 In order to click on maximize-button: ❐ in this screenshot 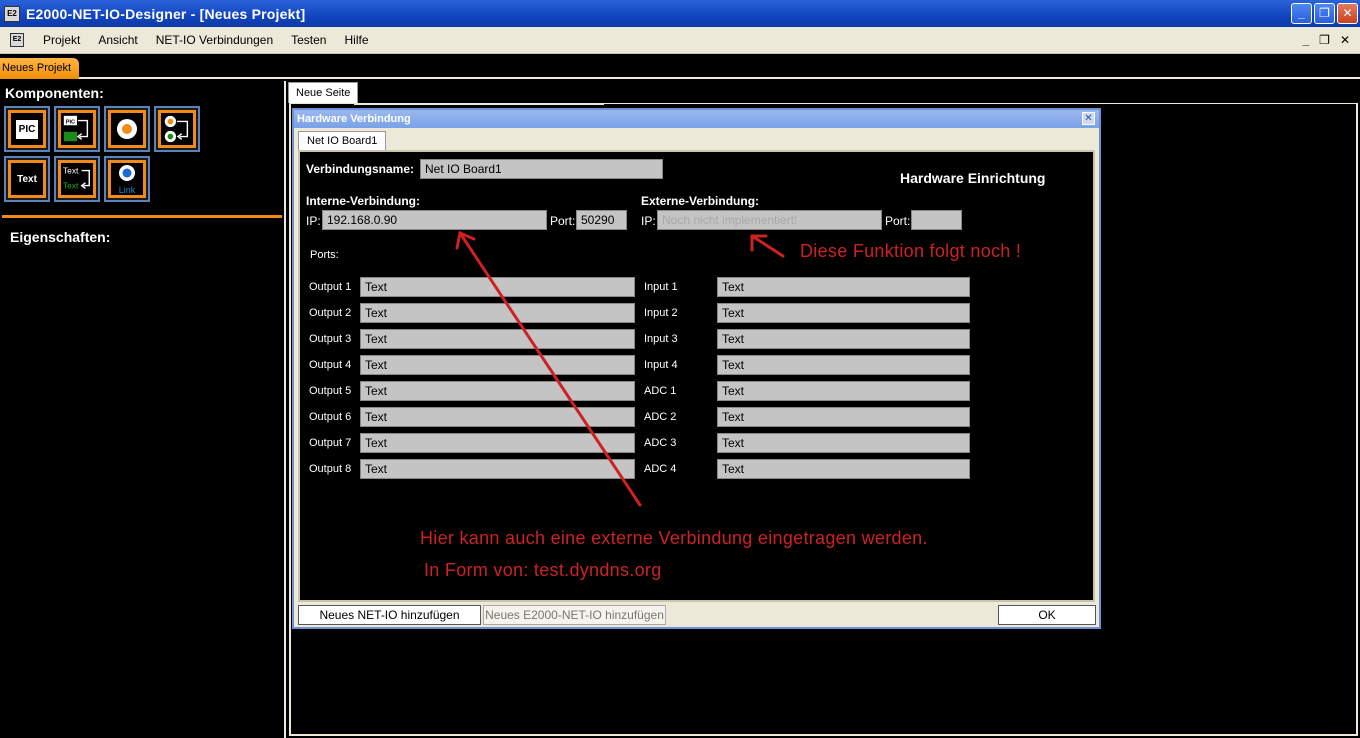, I will do `click(1324, 13)`.